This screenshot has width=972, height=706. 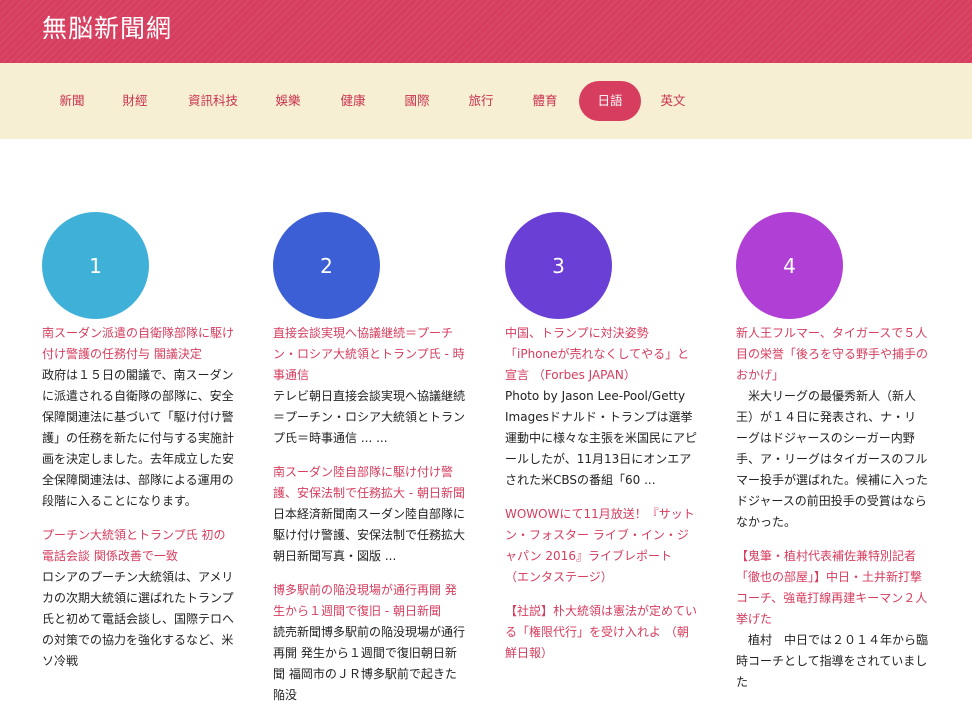 What do you see at coordinates (72, 101) in the screenshot?
I see `nav-item-news: 新聞` at bounding box center [72, 101].